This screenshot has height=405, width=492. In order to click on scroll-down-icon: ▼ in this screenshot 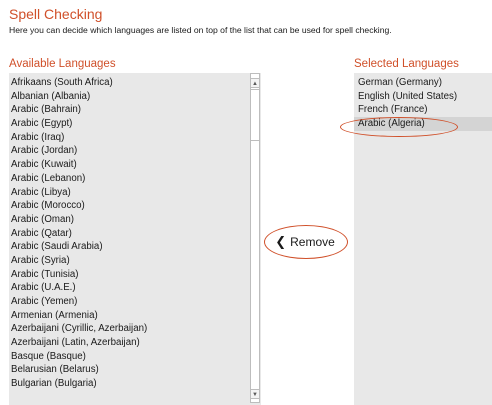, I will do `click(255, 394)`.